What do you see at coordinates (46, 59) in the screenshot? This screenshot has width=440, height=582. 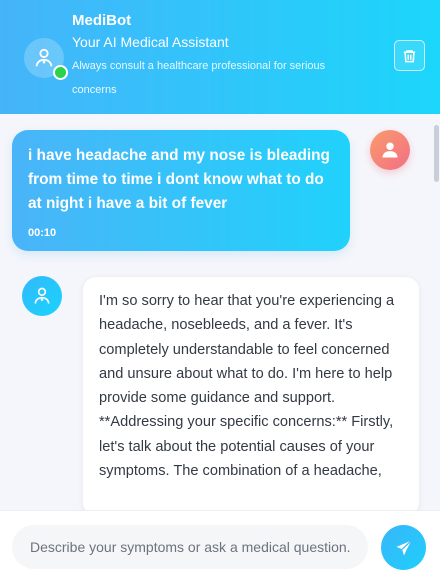 I see `bot-profile-avatar` at bounding box center [46, 59].